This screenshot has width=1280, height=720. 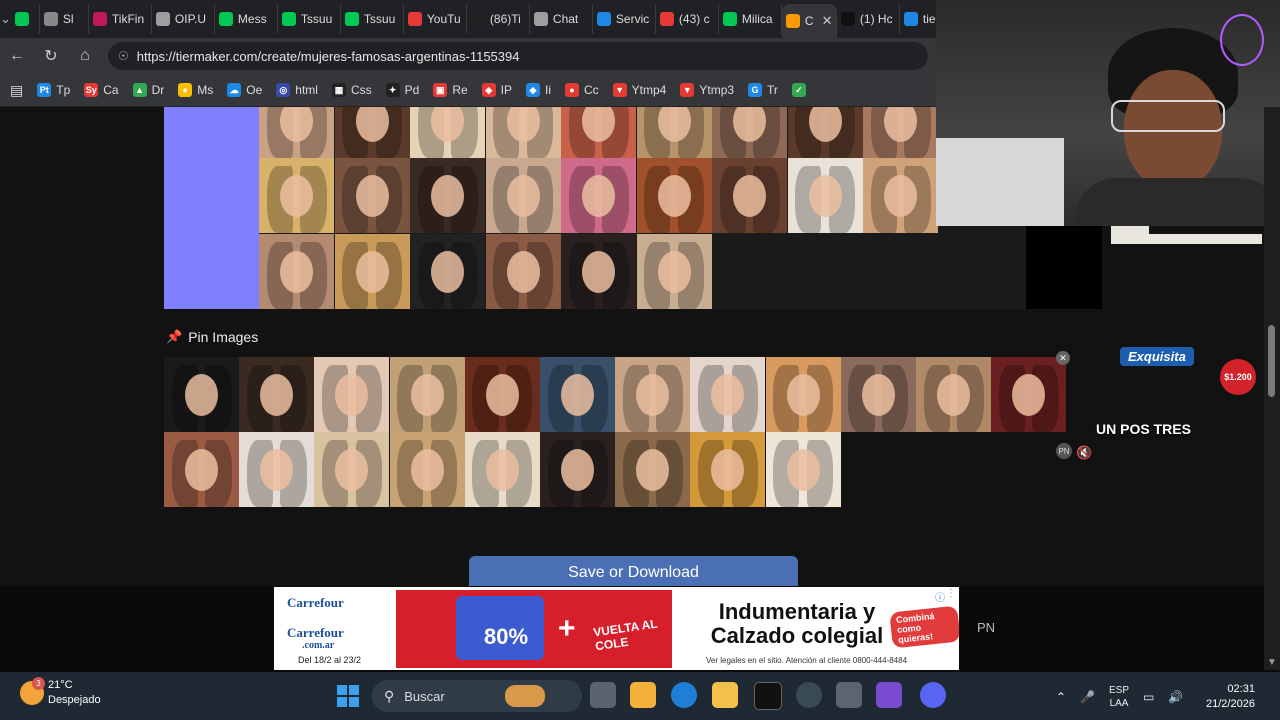 I want to click on bookmark-item: ▣ Re, so click(x=450, y=90).